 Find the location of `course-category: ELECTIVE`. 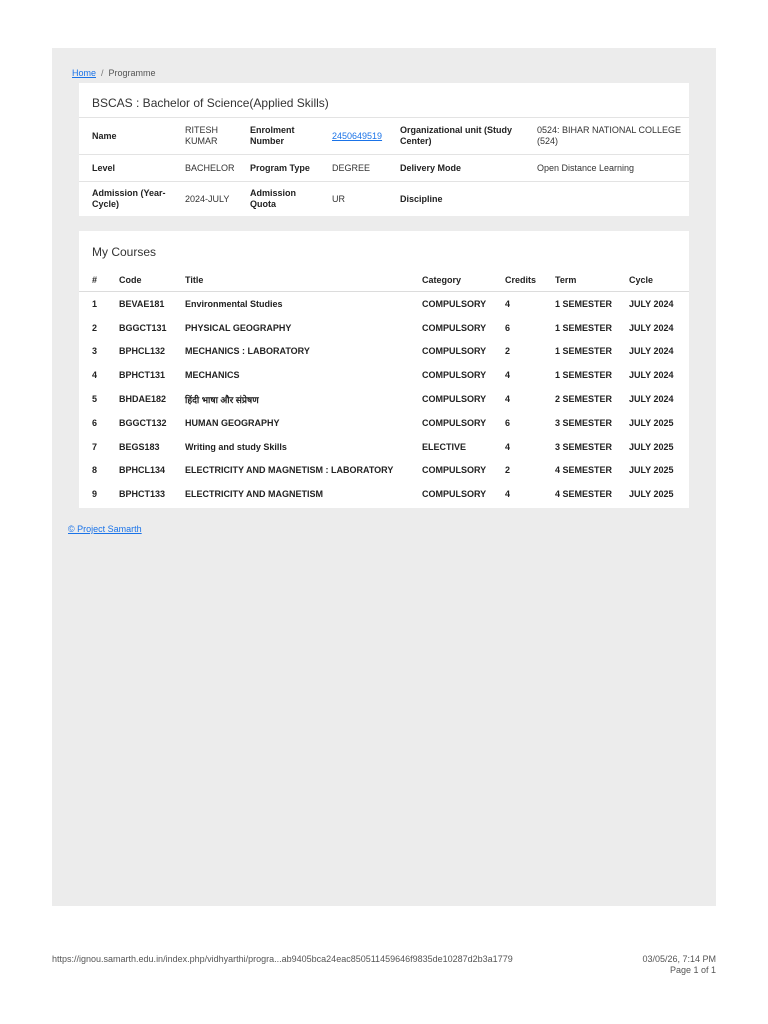

course-category: ELECTIVE is located at coordinates (444, 446).